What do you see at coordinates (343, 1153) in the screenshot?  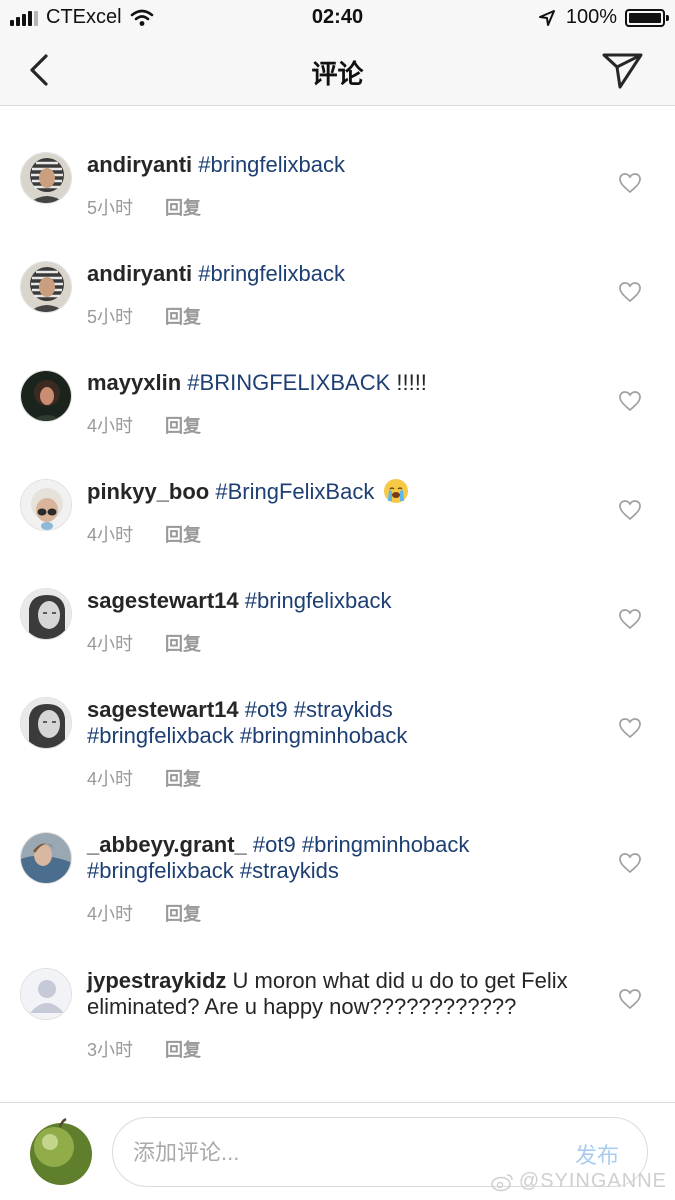 I see `comment-input` at bounding box center [343, 1153].